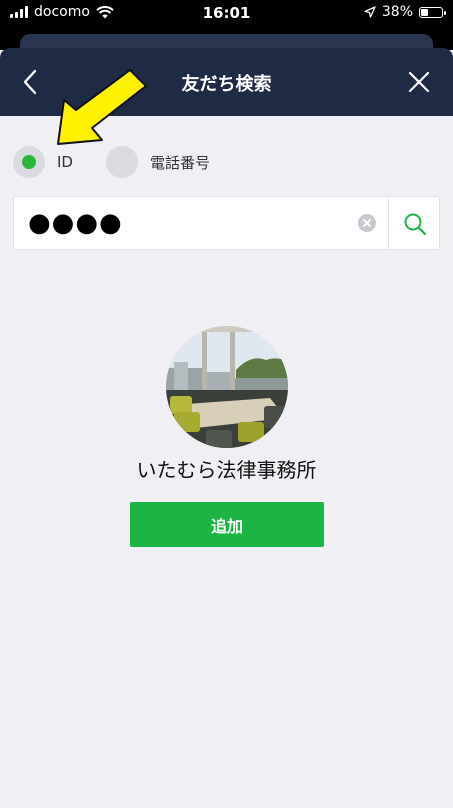 The width and height of the screenshot is (453, 808). I want to click on search-input: ●●●●, so click(75, 223).